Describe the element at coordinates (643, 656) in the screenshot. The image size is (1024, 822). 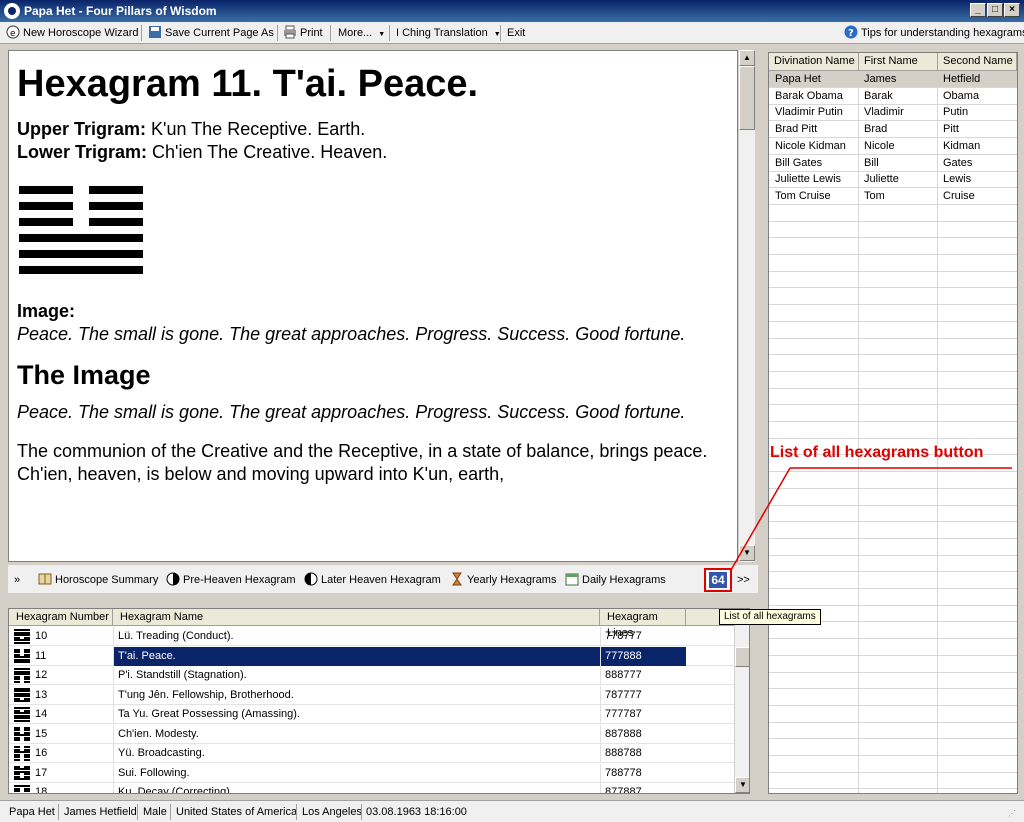
I see `hexagram-lines-cell: 777888` at that location.